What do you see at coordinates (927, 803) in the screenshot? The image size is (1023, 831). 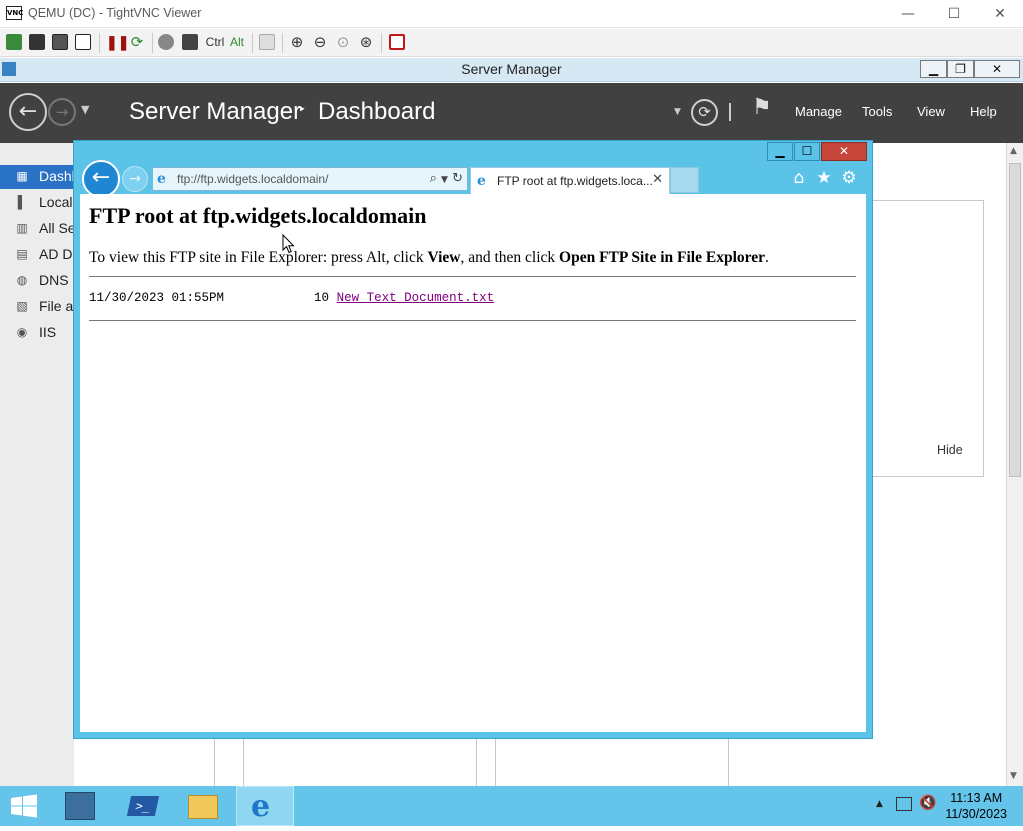 I see `volume-muted-icon: 🔇` at bounding box center [927, 803].